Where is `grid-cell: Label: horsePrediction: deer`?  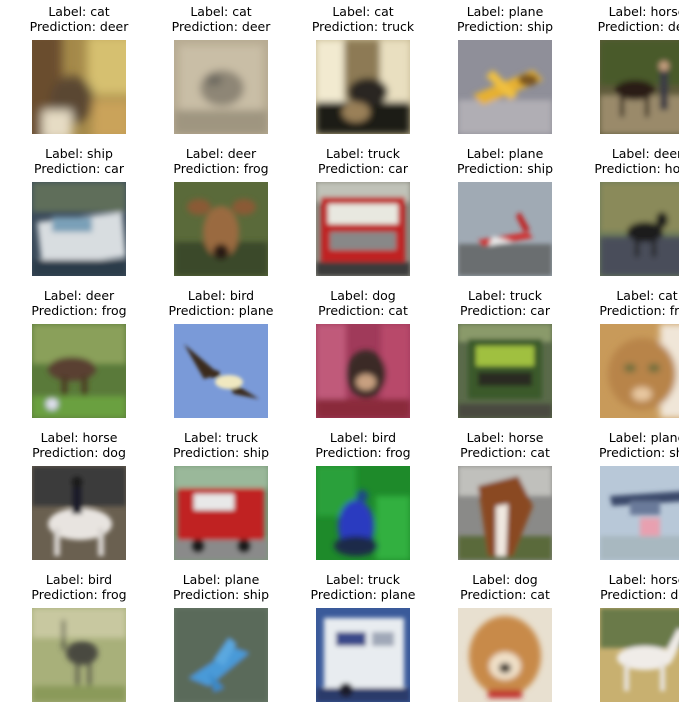 grid-cell: Label: horsePrediction: deer is located at coordinates (627, 75).